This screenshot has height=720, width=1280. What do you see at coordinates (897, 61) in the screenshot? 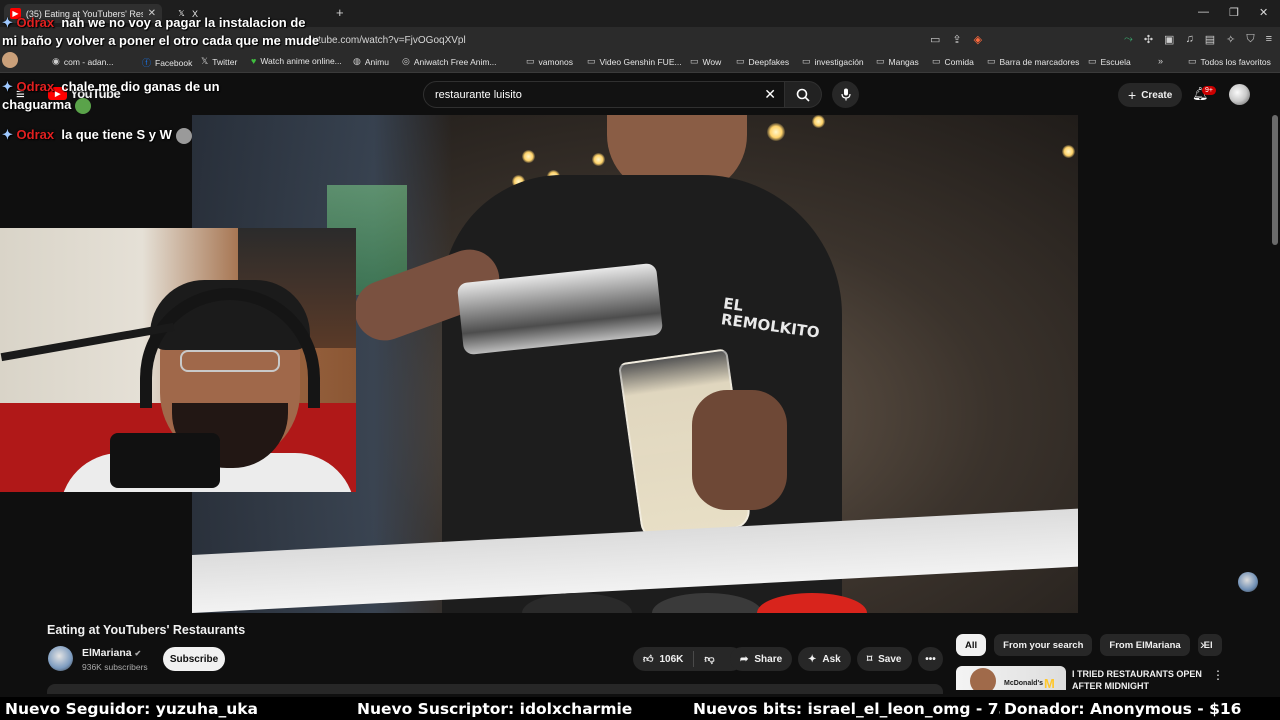
I see `bookmark-folder: ▭ Mangas` at bounding box center [897, 61].